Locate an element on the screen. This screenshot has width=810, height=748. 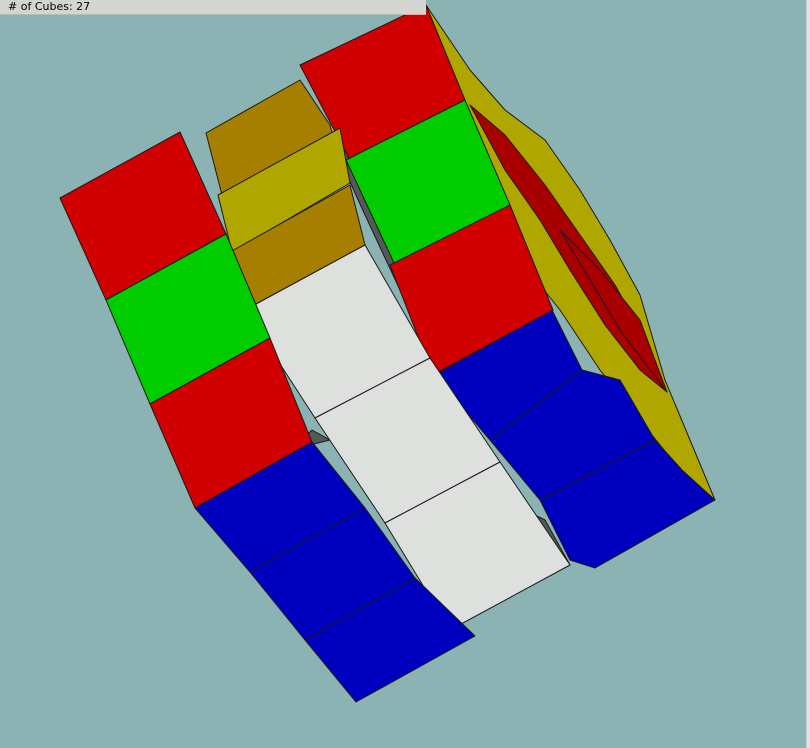
window-right-border is located at coordinates (808, 374).